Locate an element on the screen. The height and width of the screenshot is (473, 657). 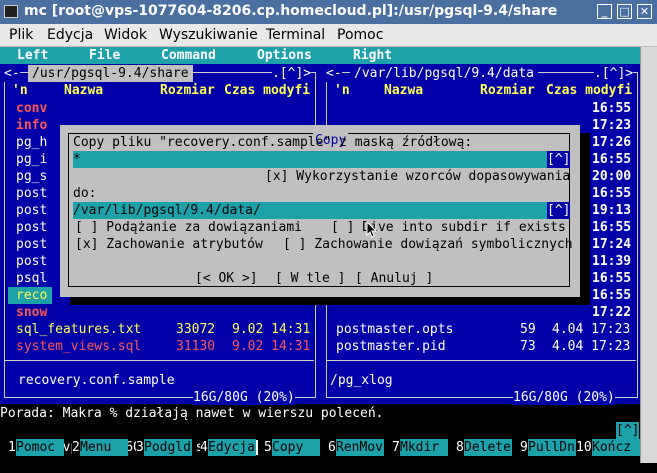
menu-pomoc: Pomoc is located at coordinates (360, 35).